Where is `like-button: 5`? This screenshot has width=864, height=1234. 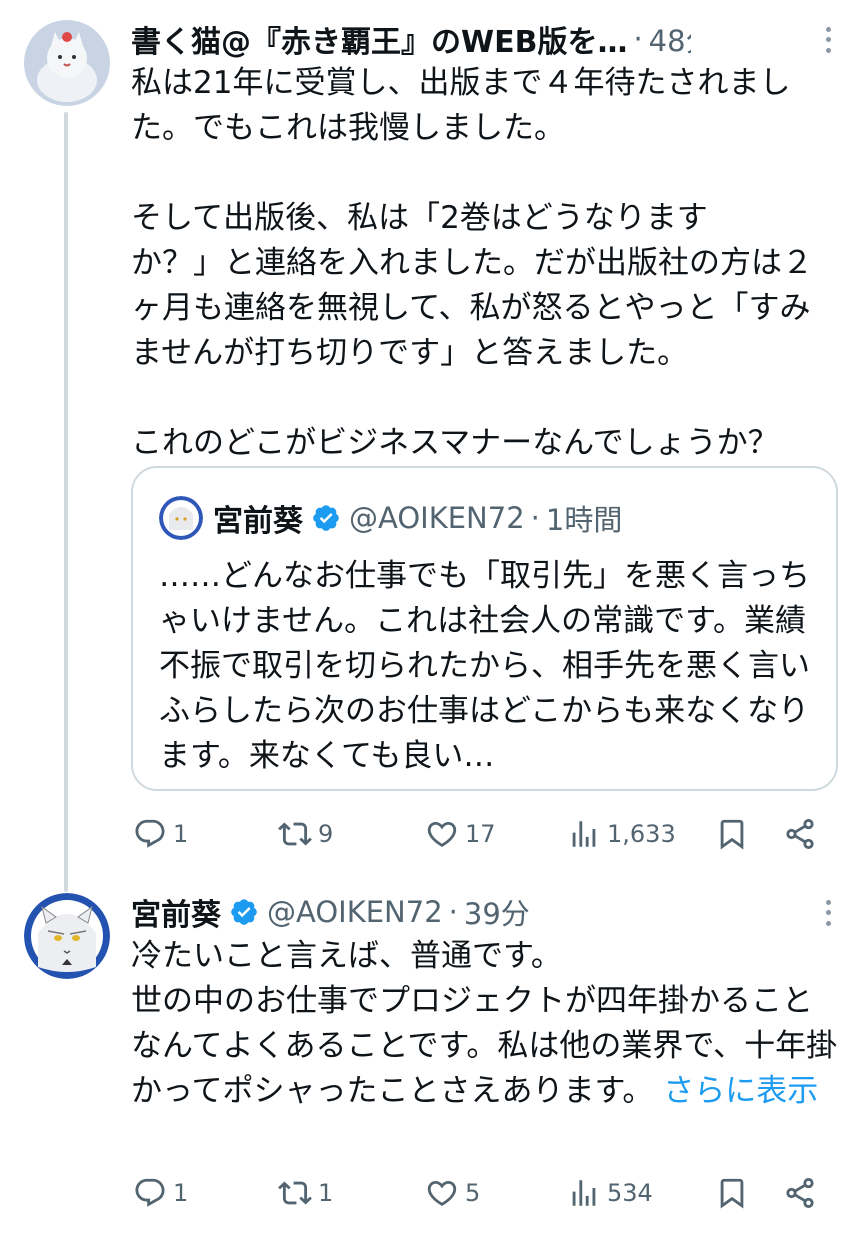
like-button: 5 is located at coordinates (452, 1193).